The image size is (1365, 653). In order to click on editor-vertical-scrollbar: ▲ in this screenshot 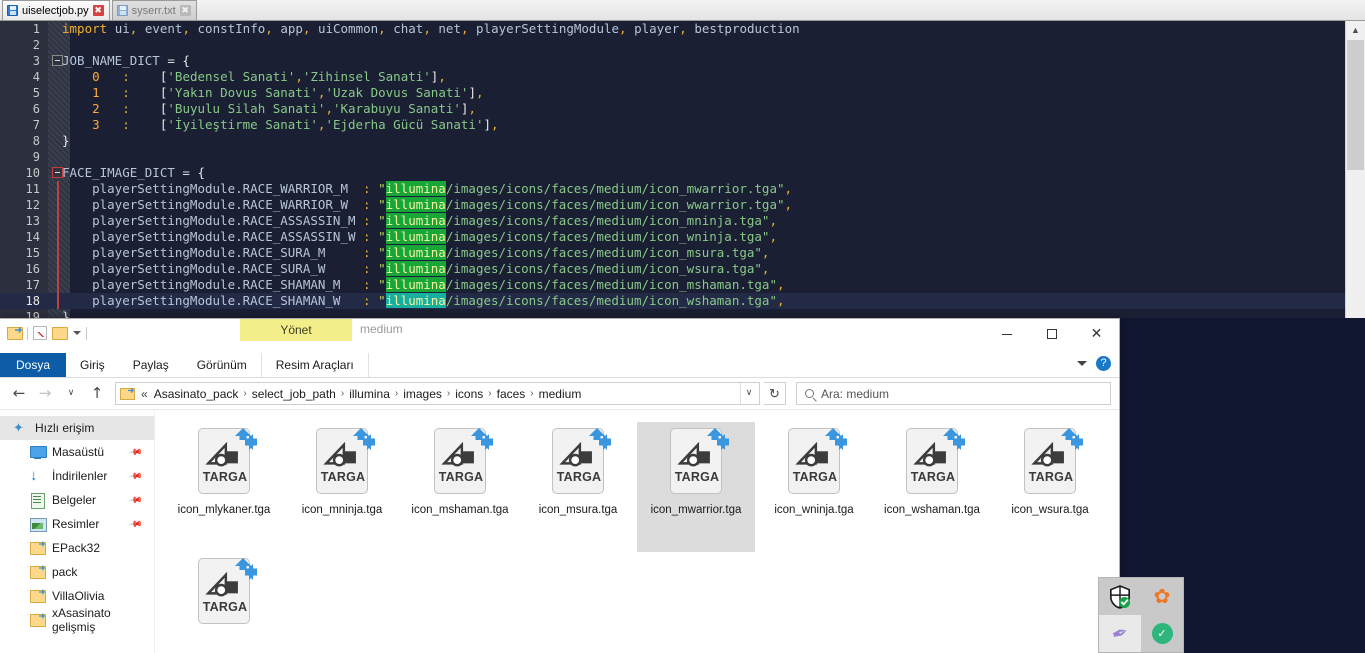, I will do `click(1355, 169)`.